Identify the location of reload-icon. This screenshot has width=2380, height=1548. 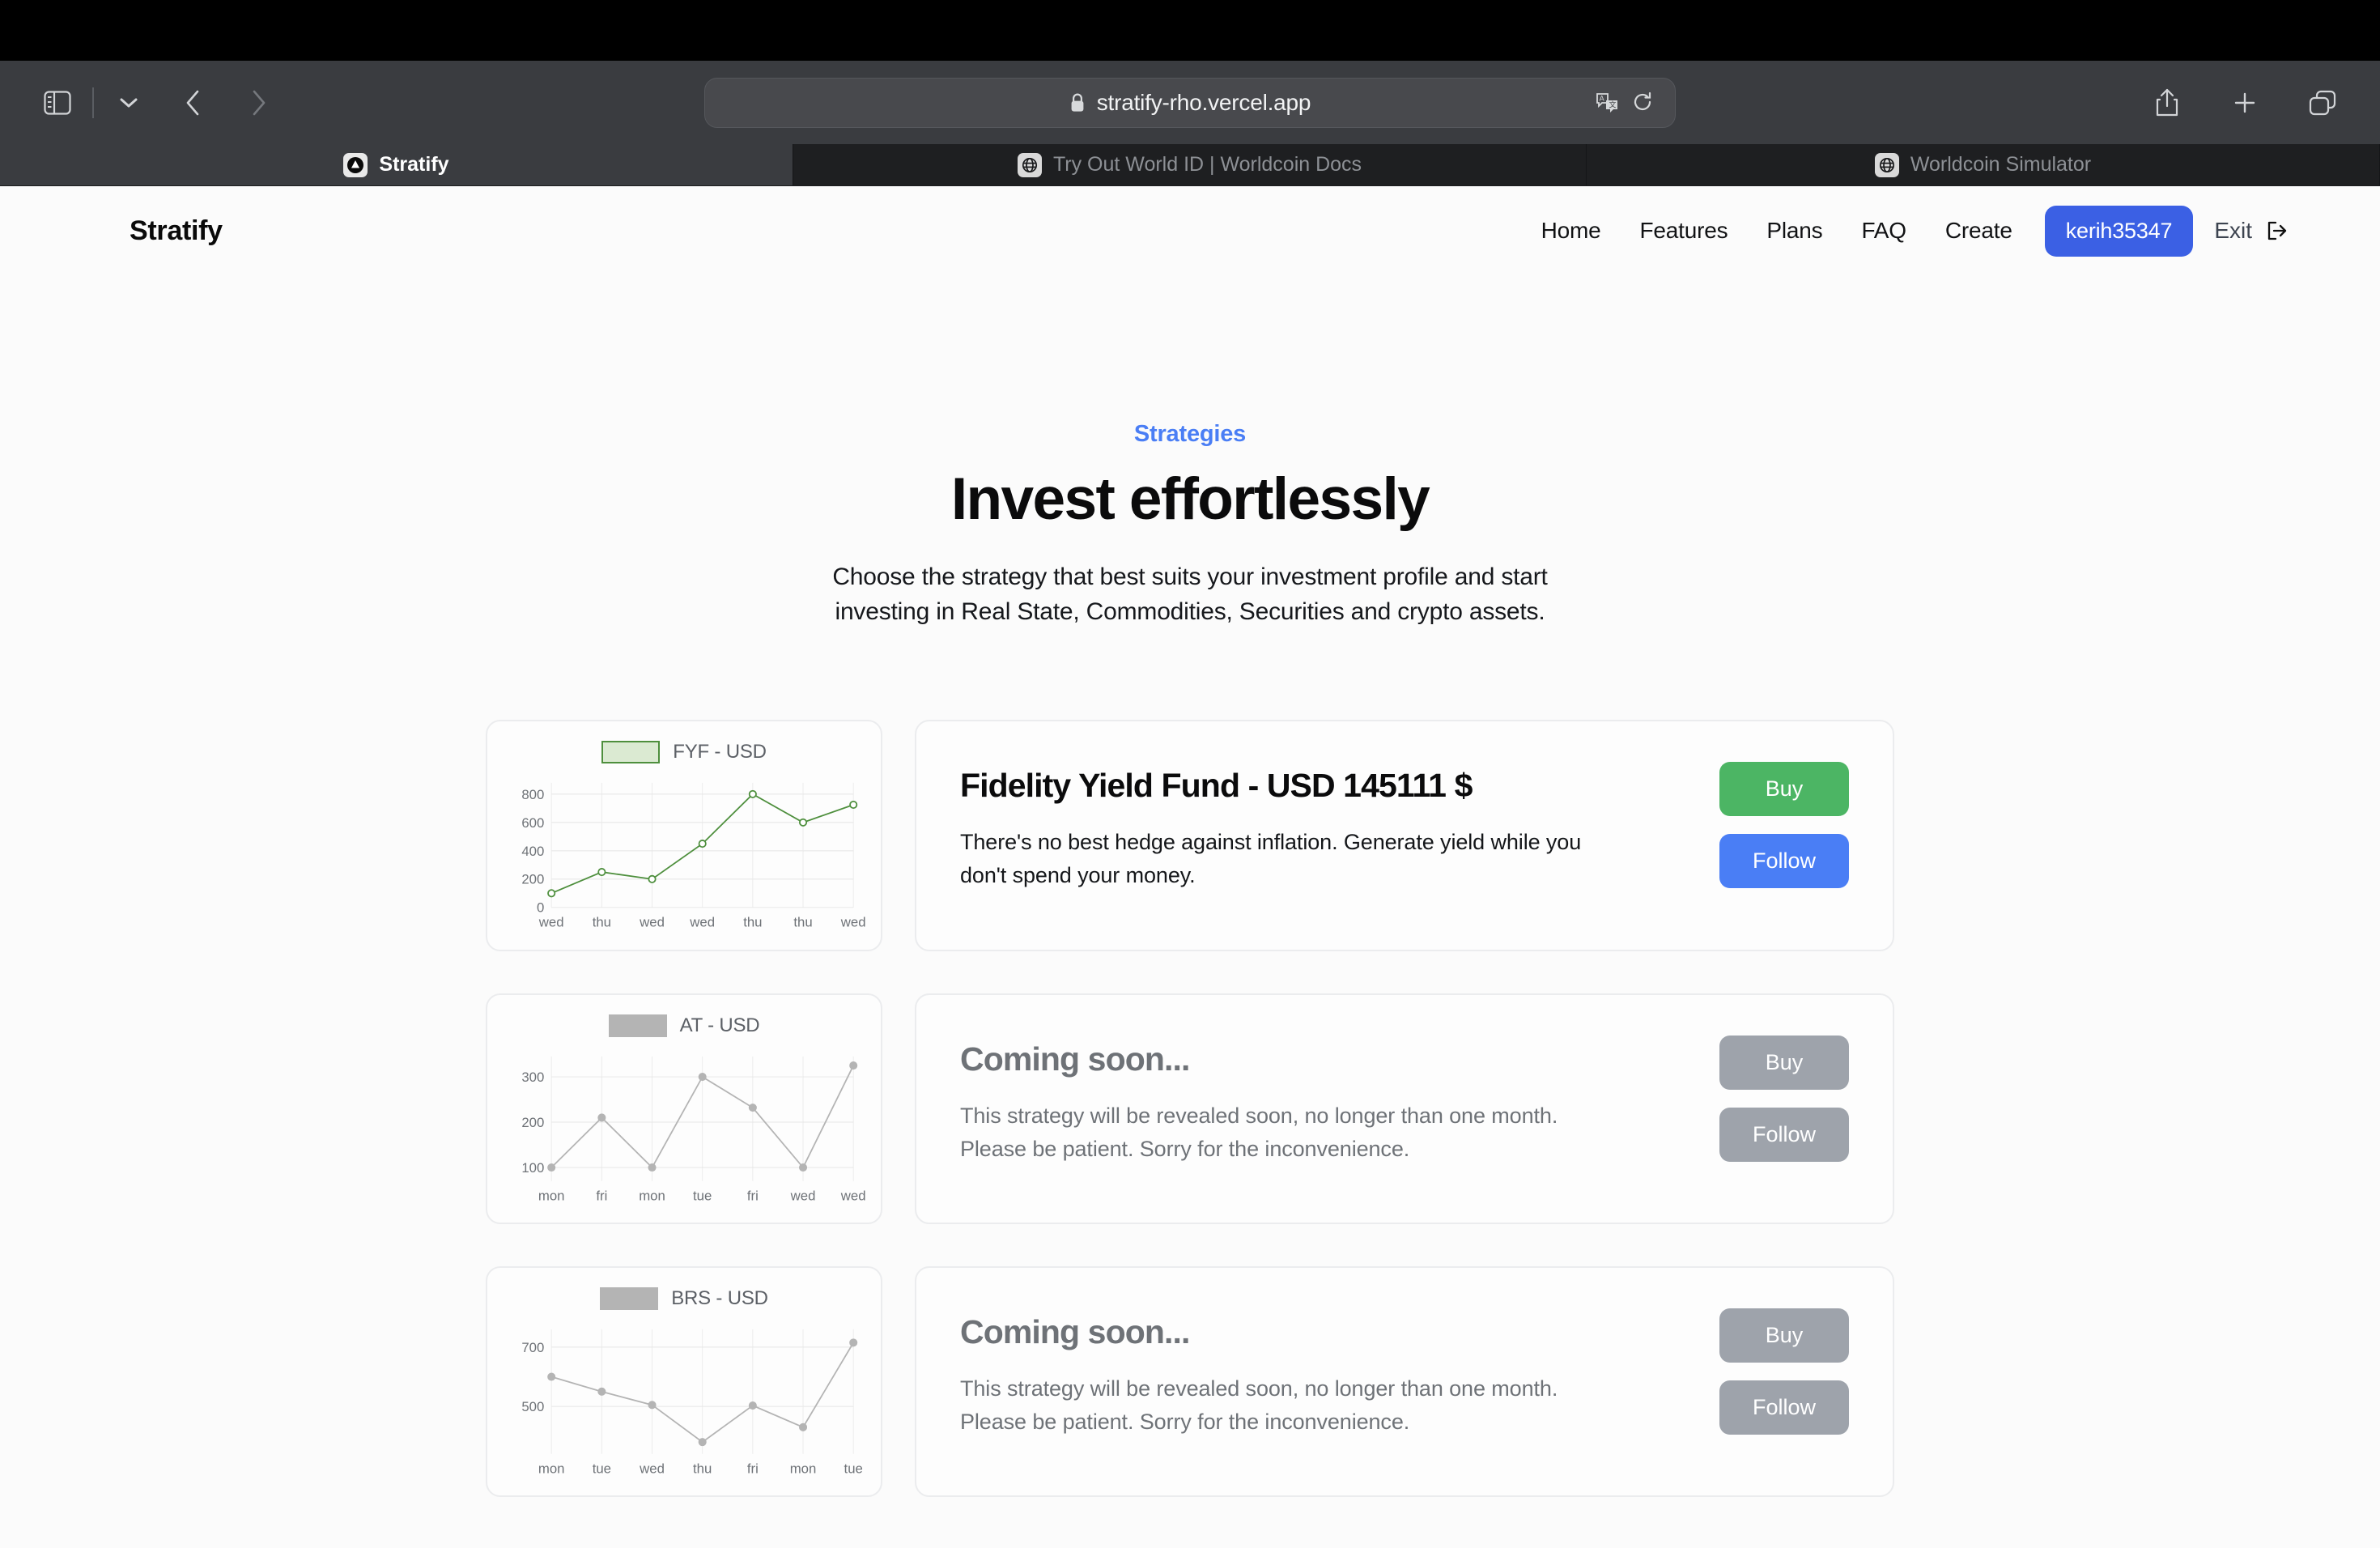
(1643, 103).